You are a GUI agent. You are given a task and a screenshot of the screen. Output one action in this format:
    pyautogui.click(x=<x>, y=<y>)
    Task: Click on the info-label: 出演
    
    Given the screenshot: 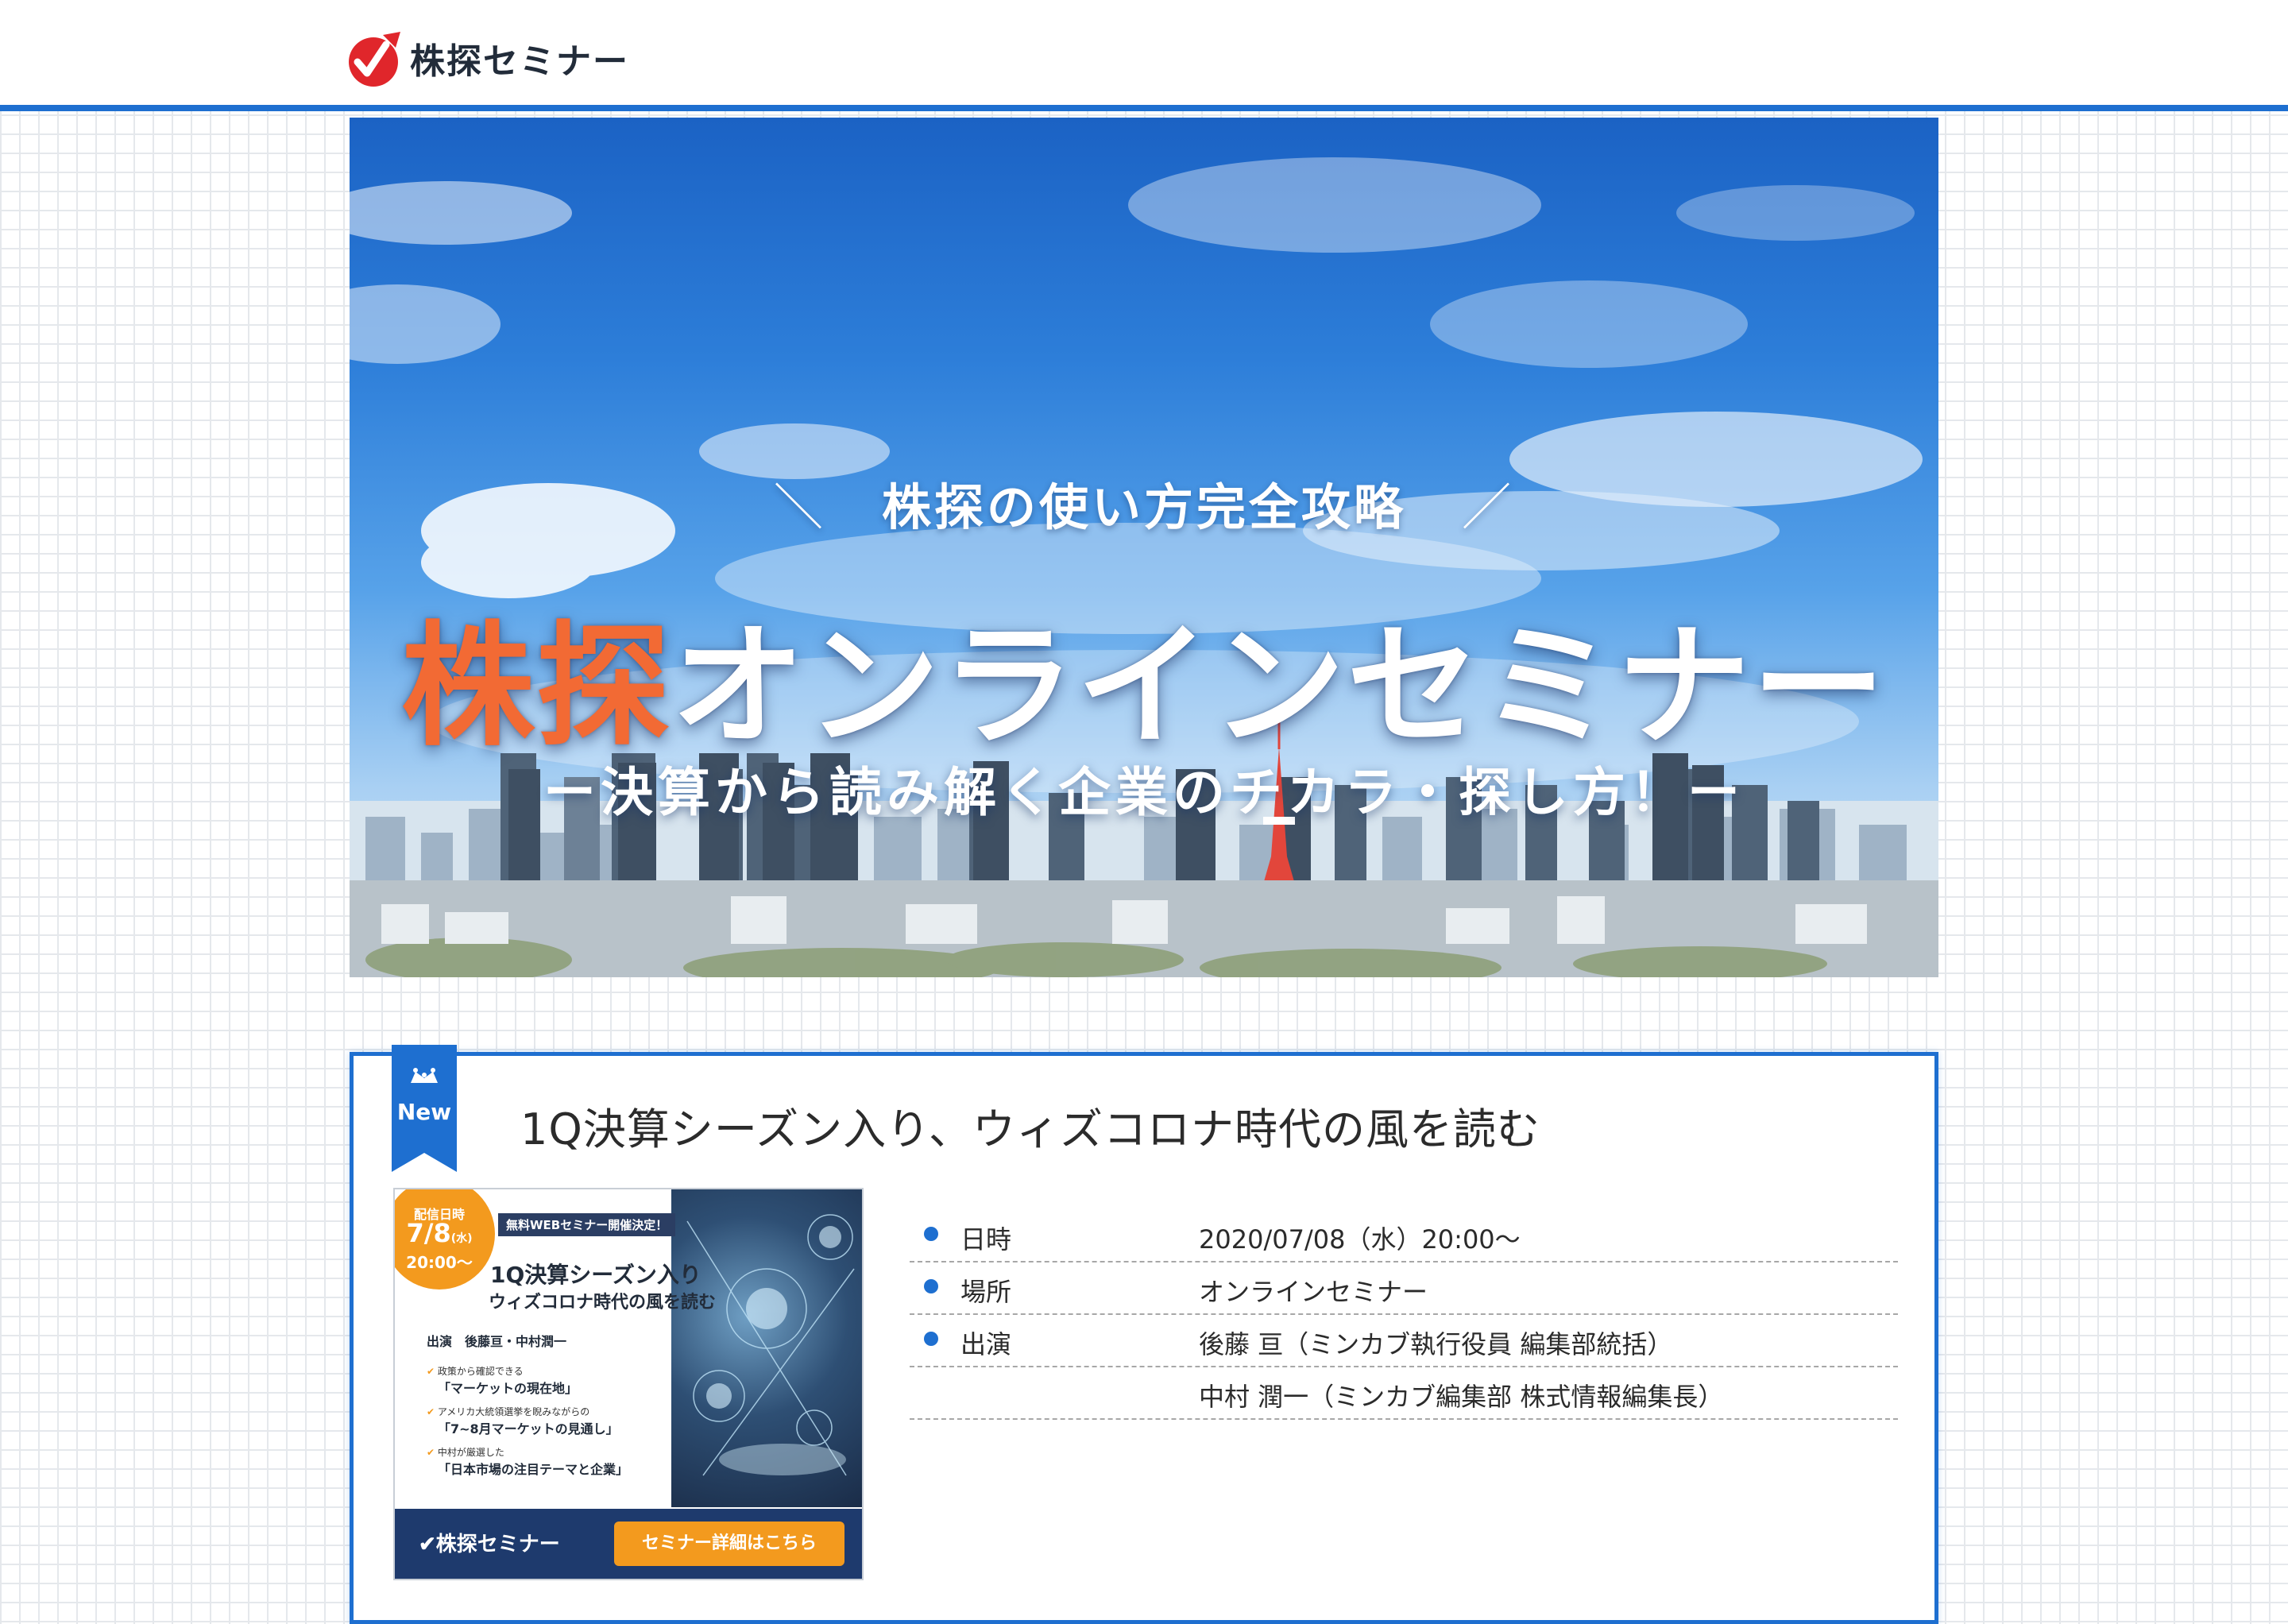 What is the action you would take?
    pyautogui.click(x=986, y=1344)
    